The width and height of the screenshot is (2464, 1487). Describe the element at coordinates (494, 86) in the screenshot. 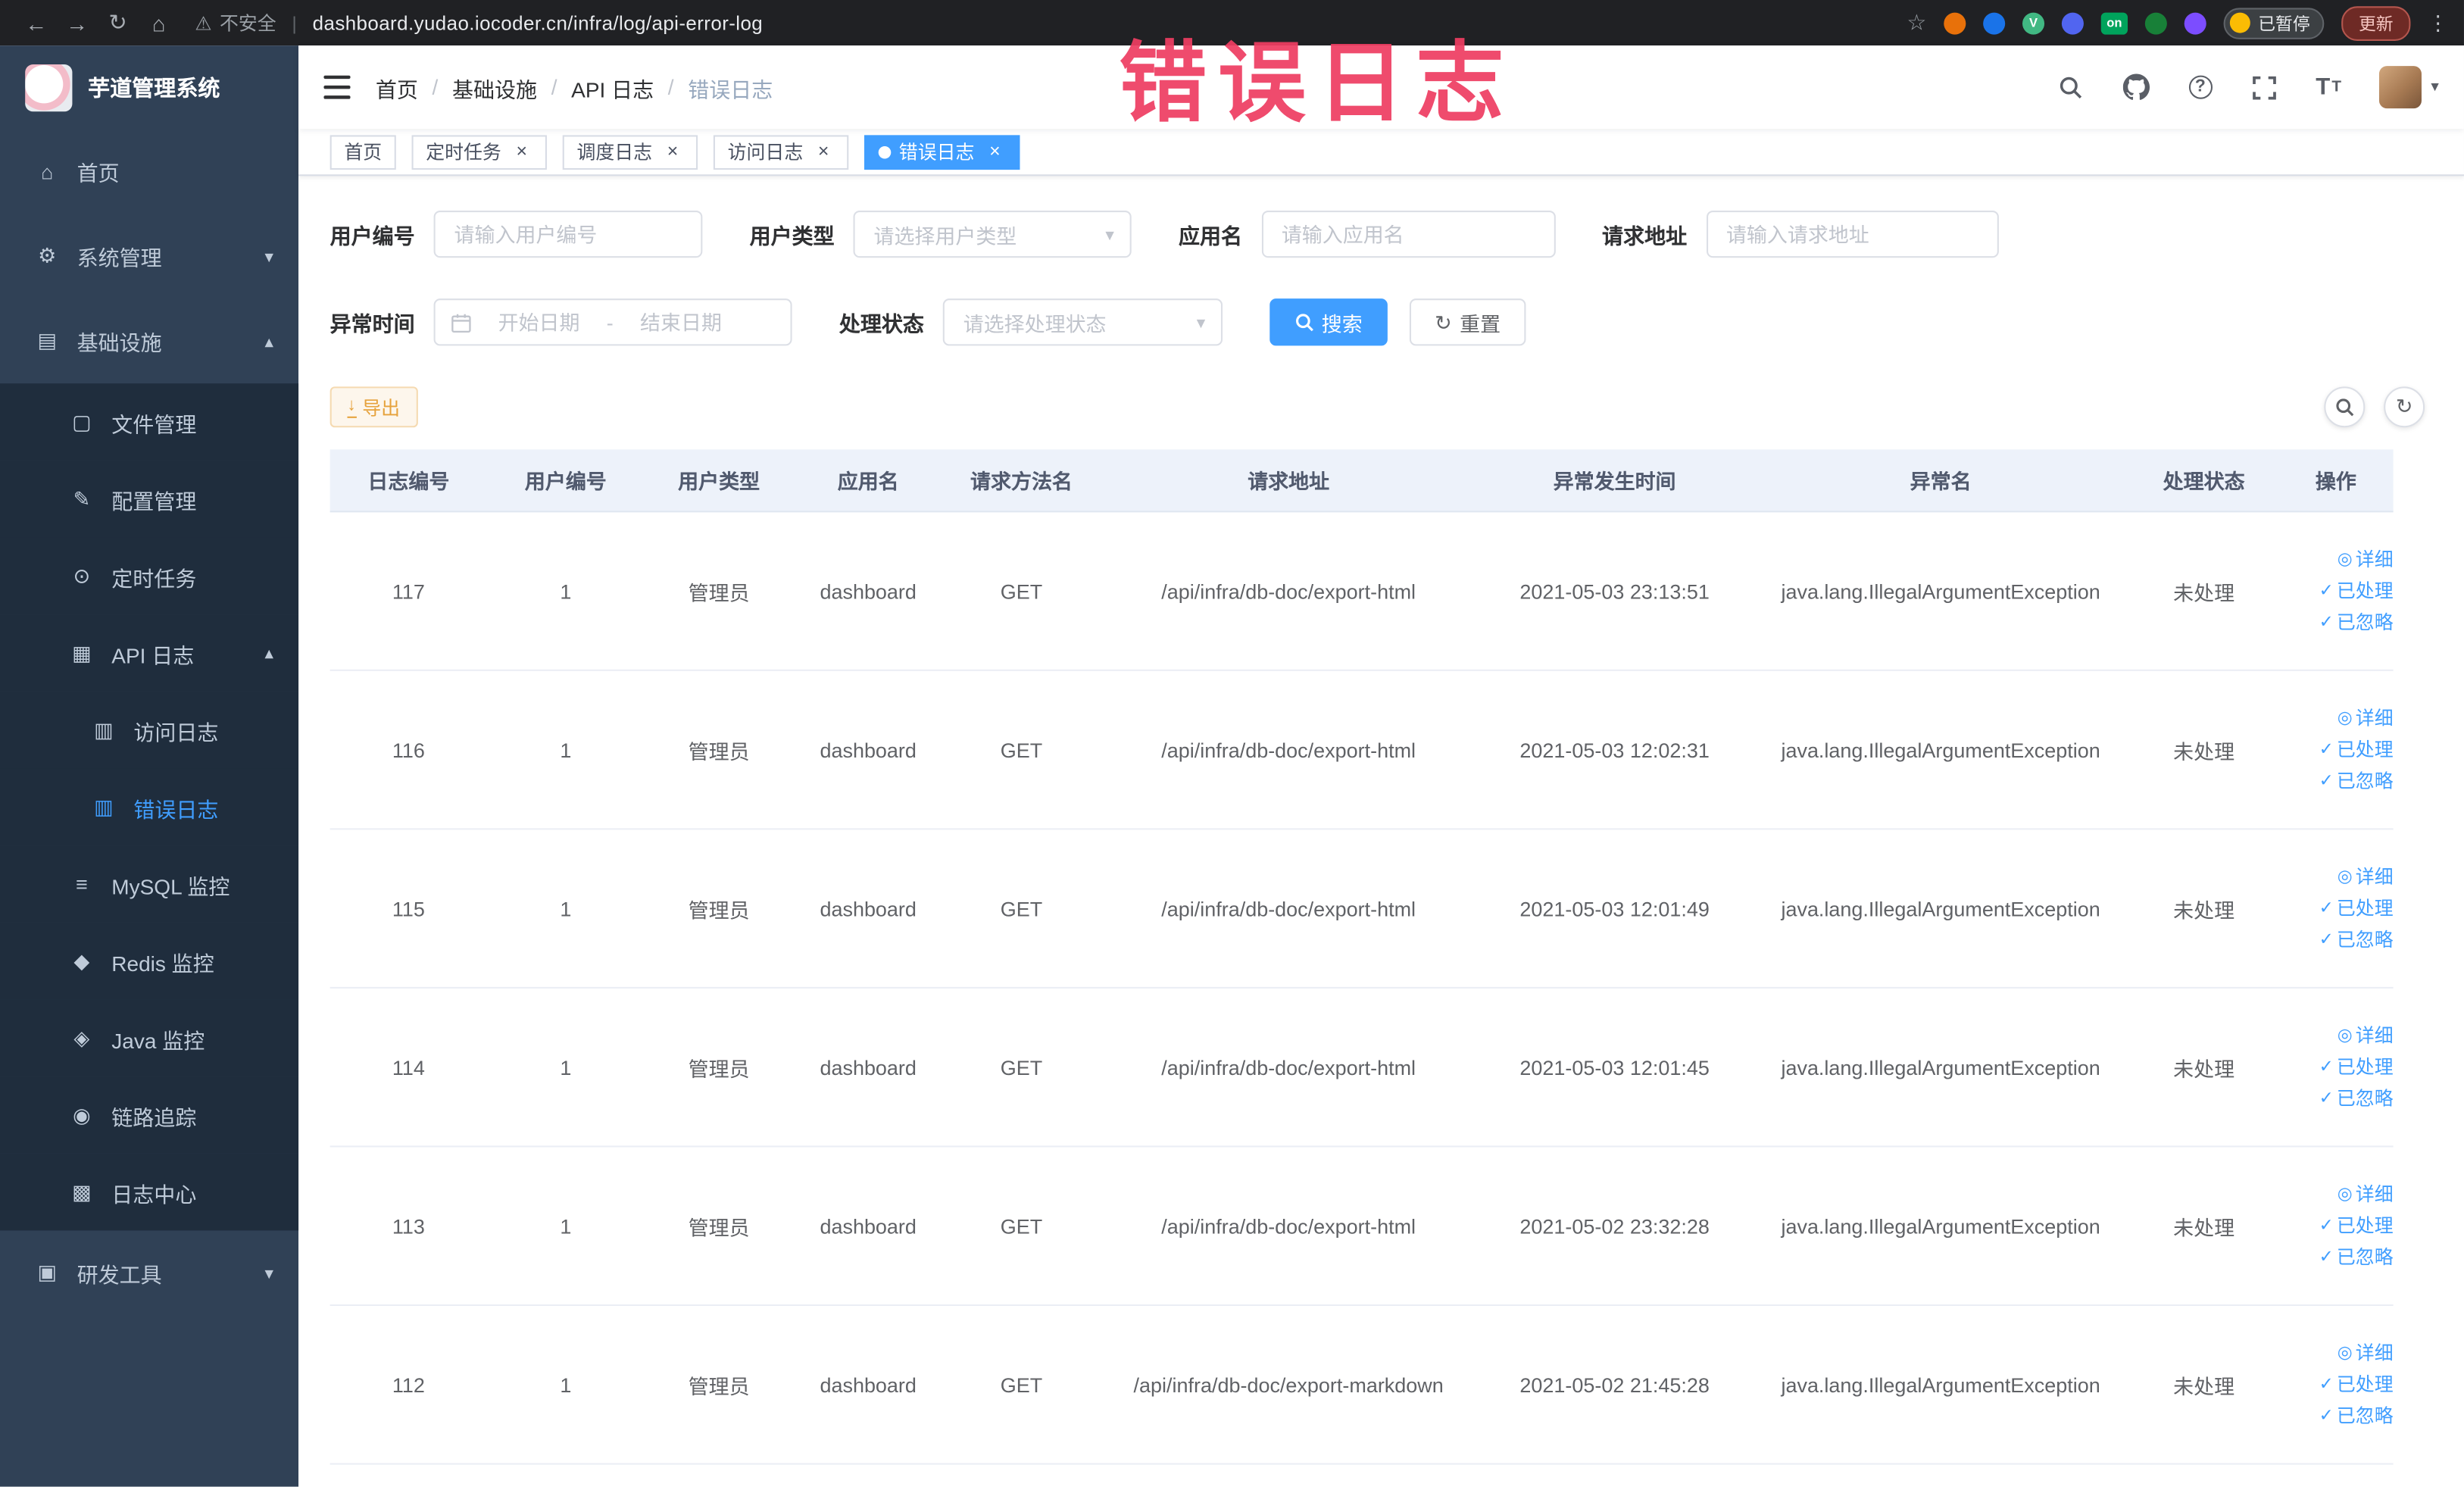

I see `breadcrumb-item: 基础设施` at that location.